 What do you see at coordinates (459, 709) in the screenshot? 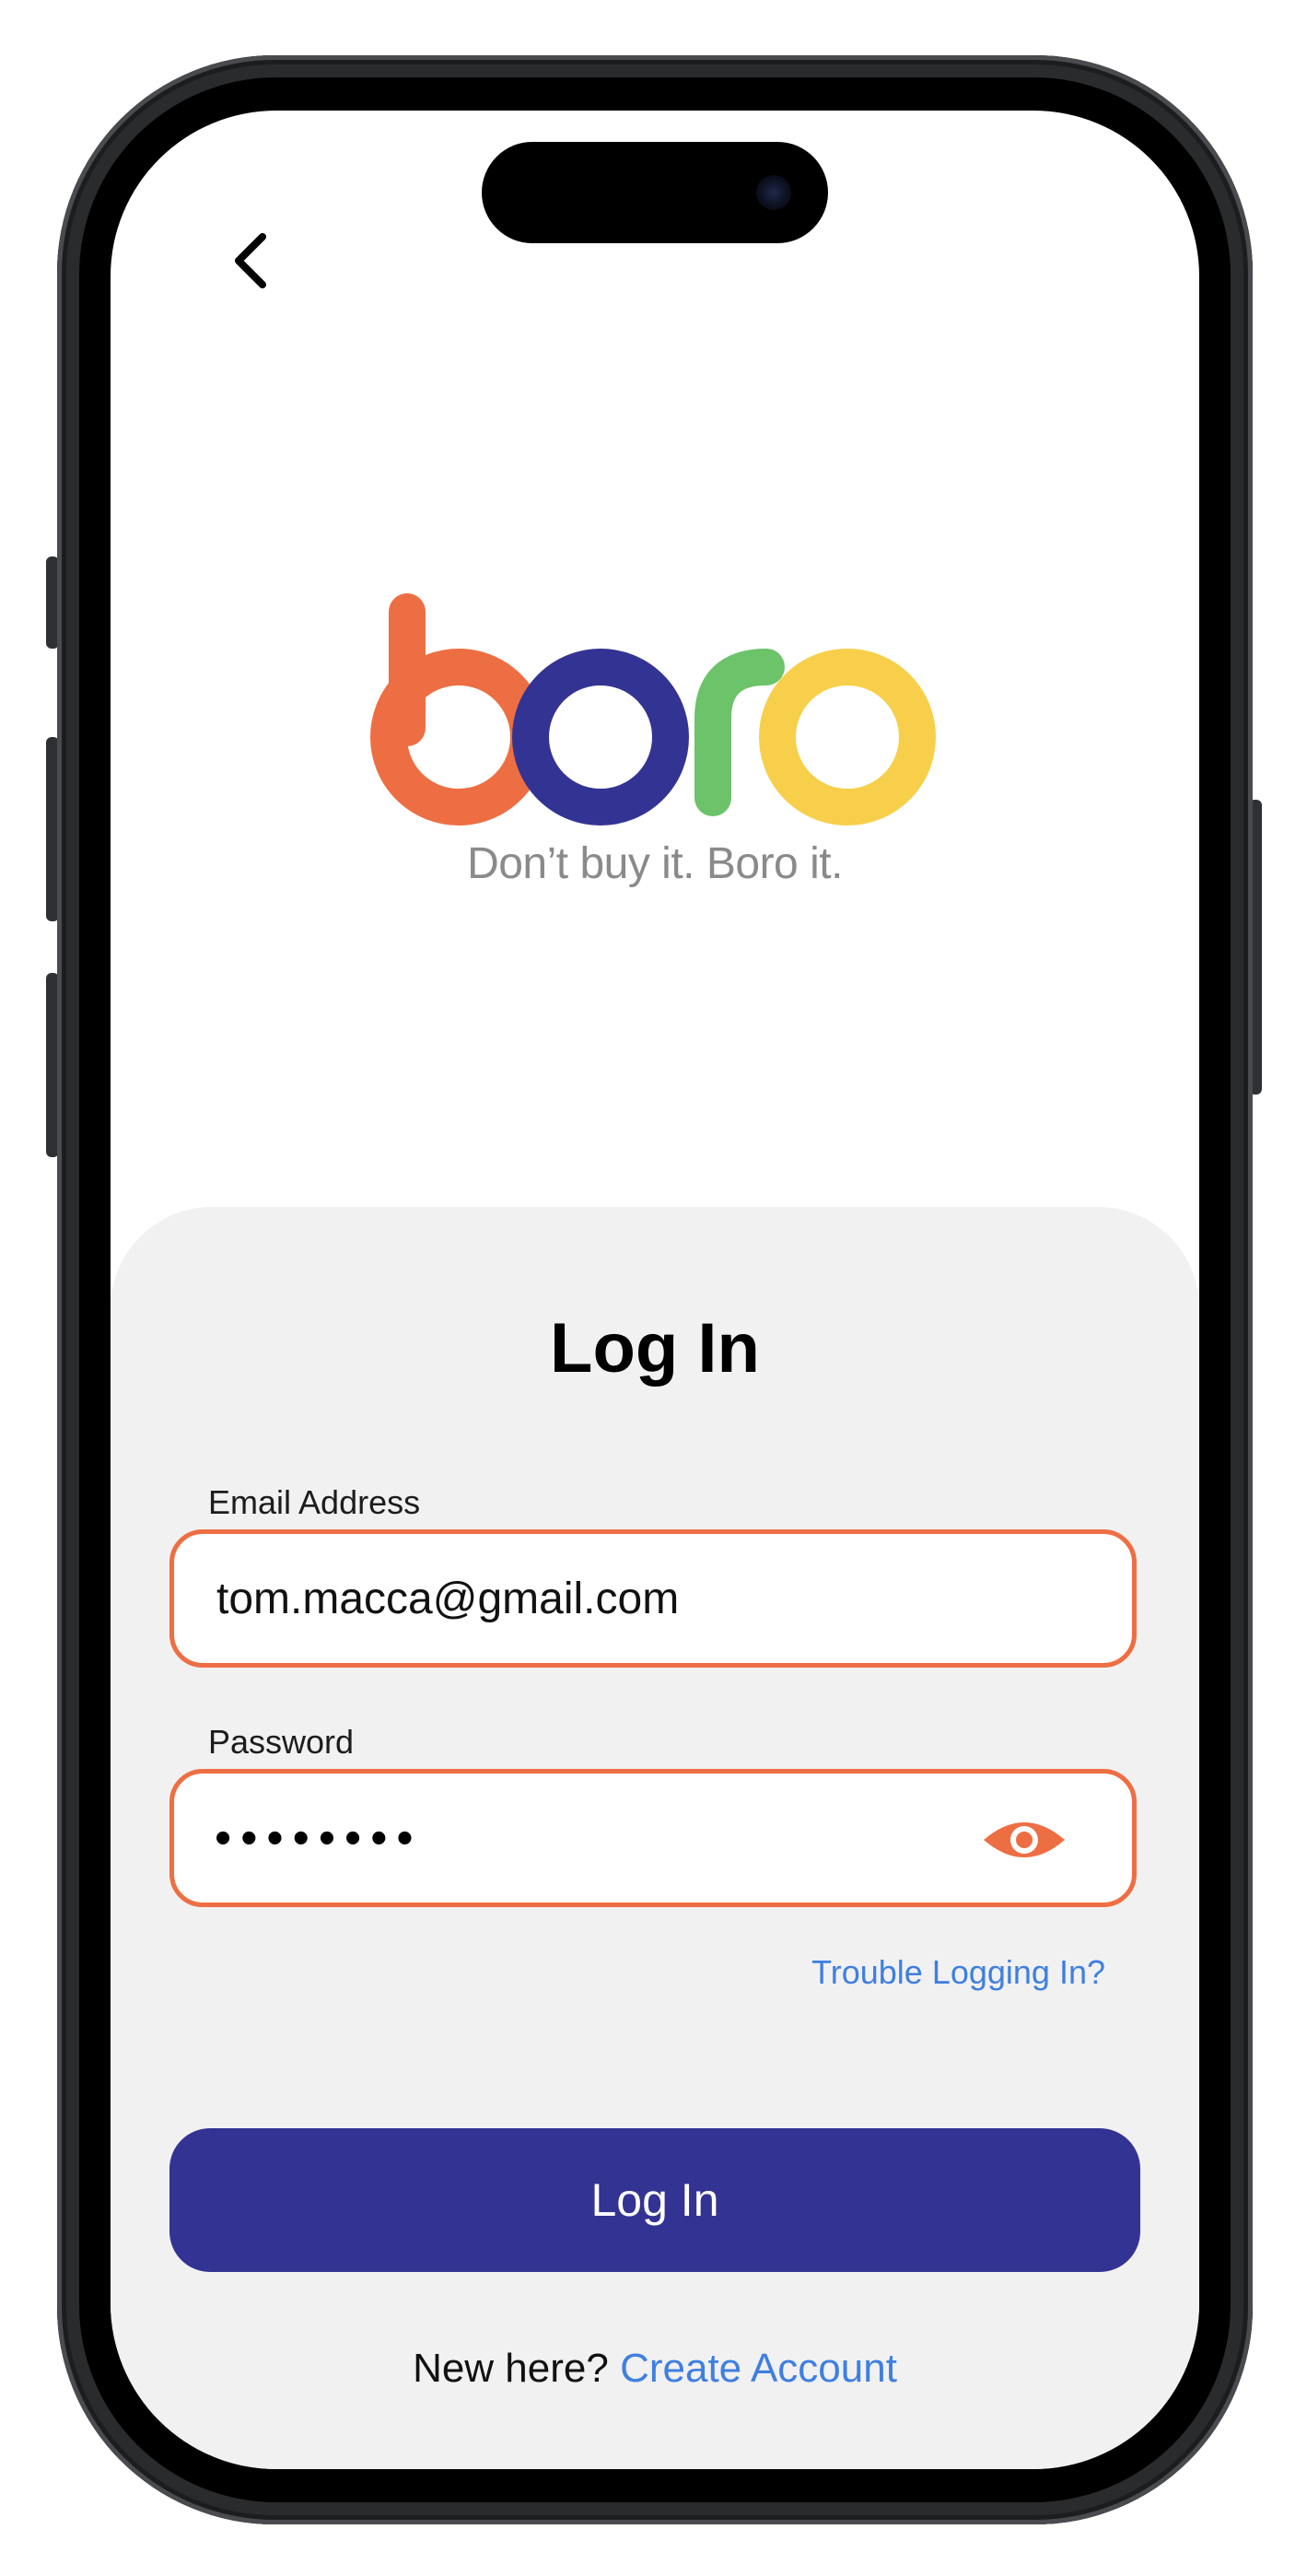
I see `logo-letter-b` at bounding box center [459, 709].